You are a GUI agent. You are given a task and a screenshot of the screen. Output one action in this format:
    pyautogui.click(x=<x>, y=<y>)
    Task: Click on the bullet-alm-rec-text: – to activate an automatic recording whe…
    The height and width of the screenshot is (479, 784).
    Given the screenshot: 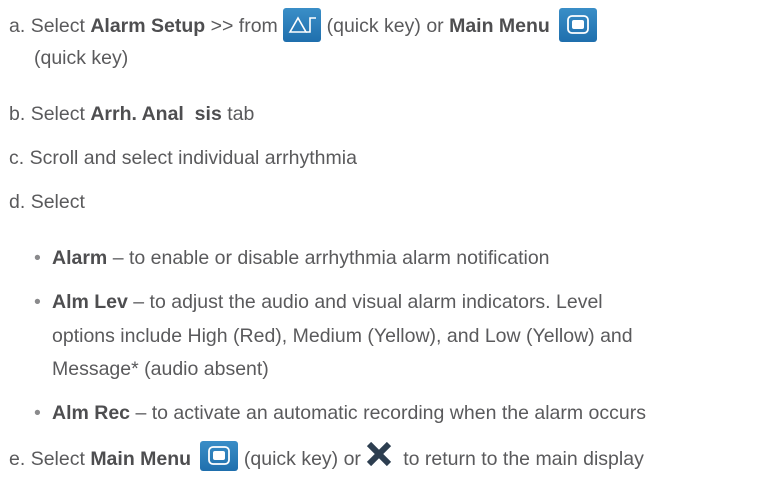 What is the action you would take?
    pyautogui.click(x=388, y=413)
    